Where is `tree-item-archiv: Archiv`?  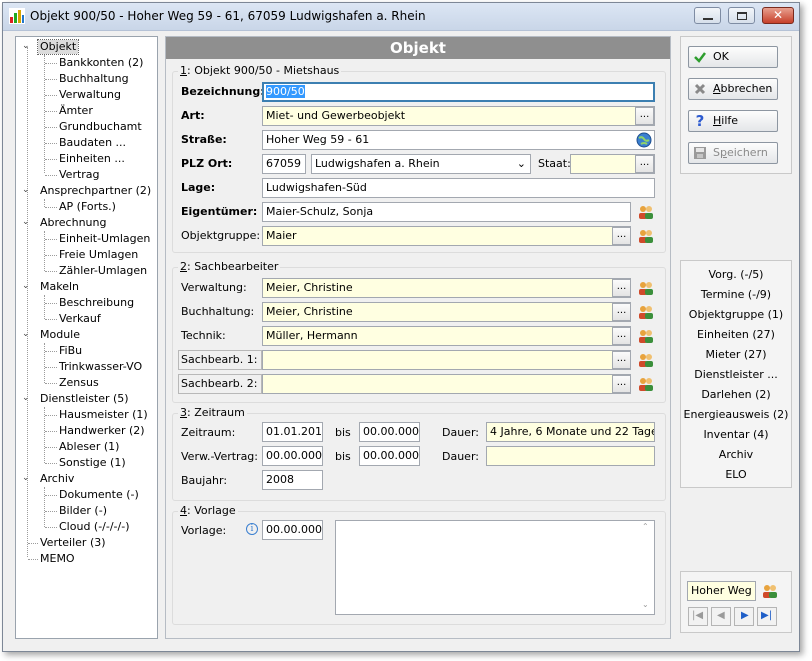
tree-item-archiv: Archiv is located at coordinates (57, 479).